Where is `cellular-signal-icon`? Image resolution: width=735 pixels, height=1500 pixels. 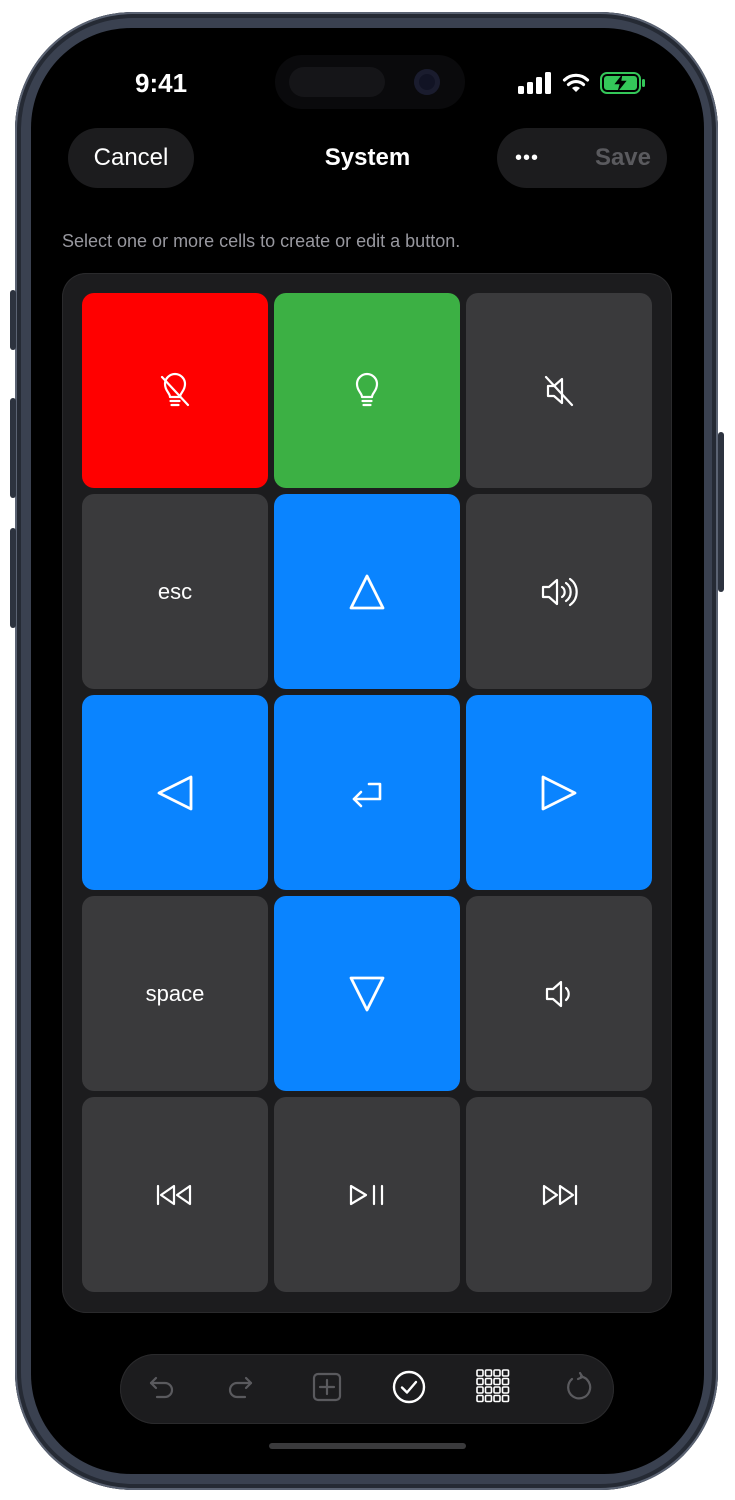 cellular-signal-icon is located at coordinates (534, 83).